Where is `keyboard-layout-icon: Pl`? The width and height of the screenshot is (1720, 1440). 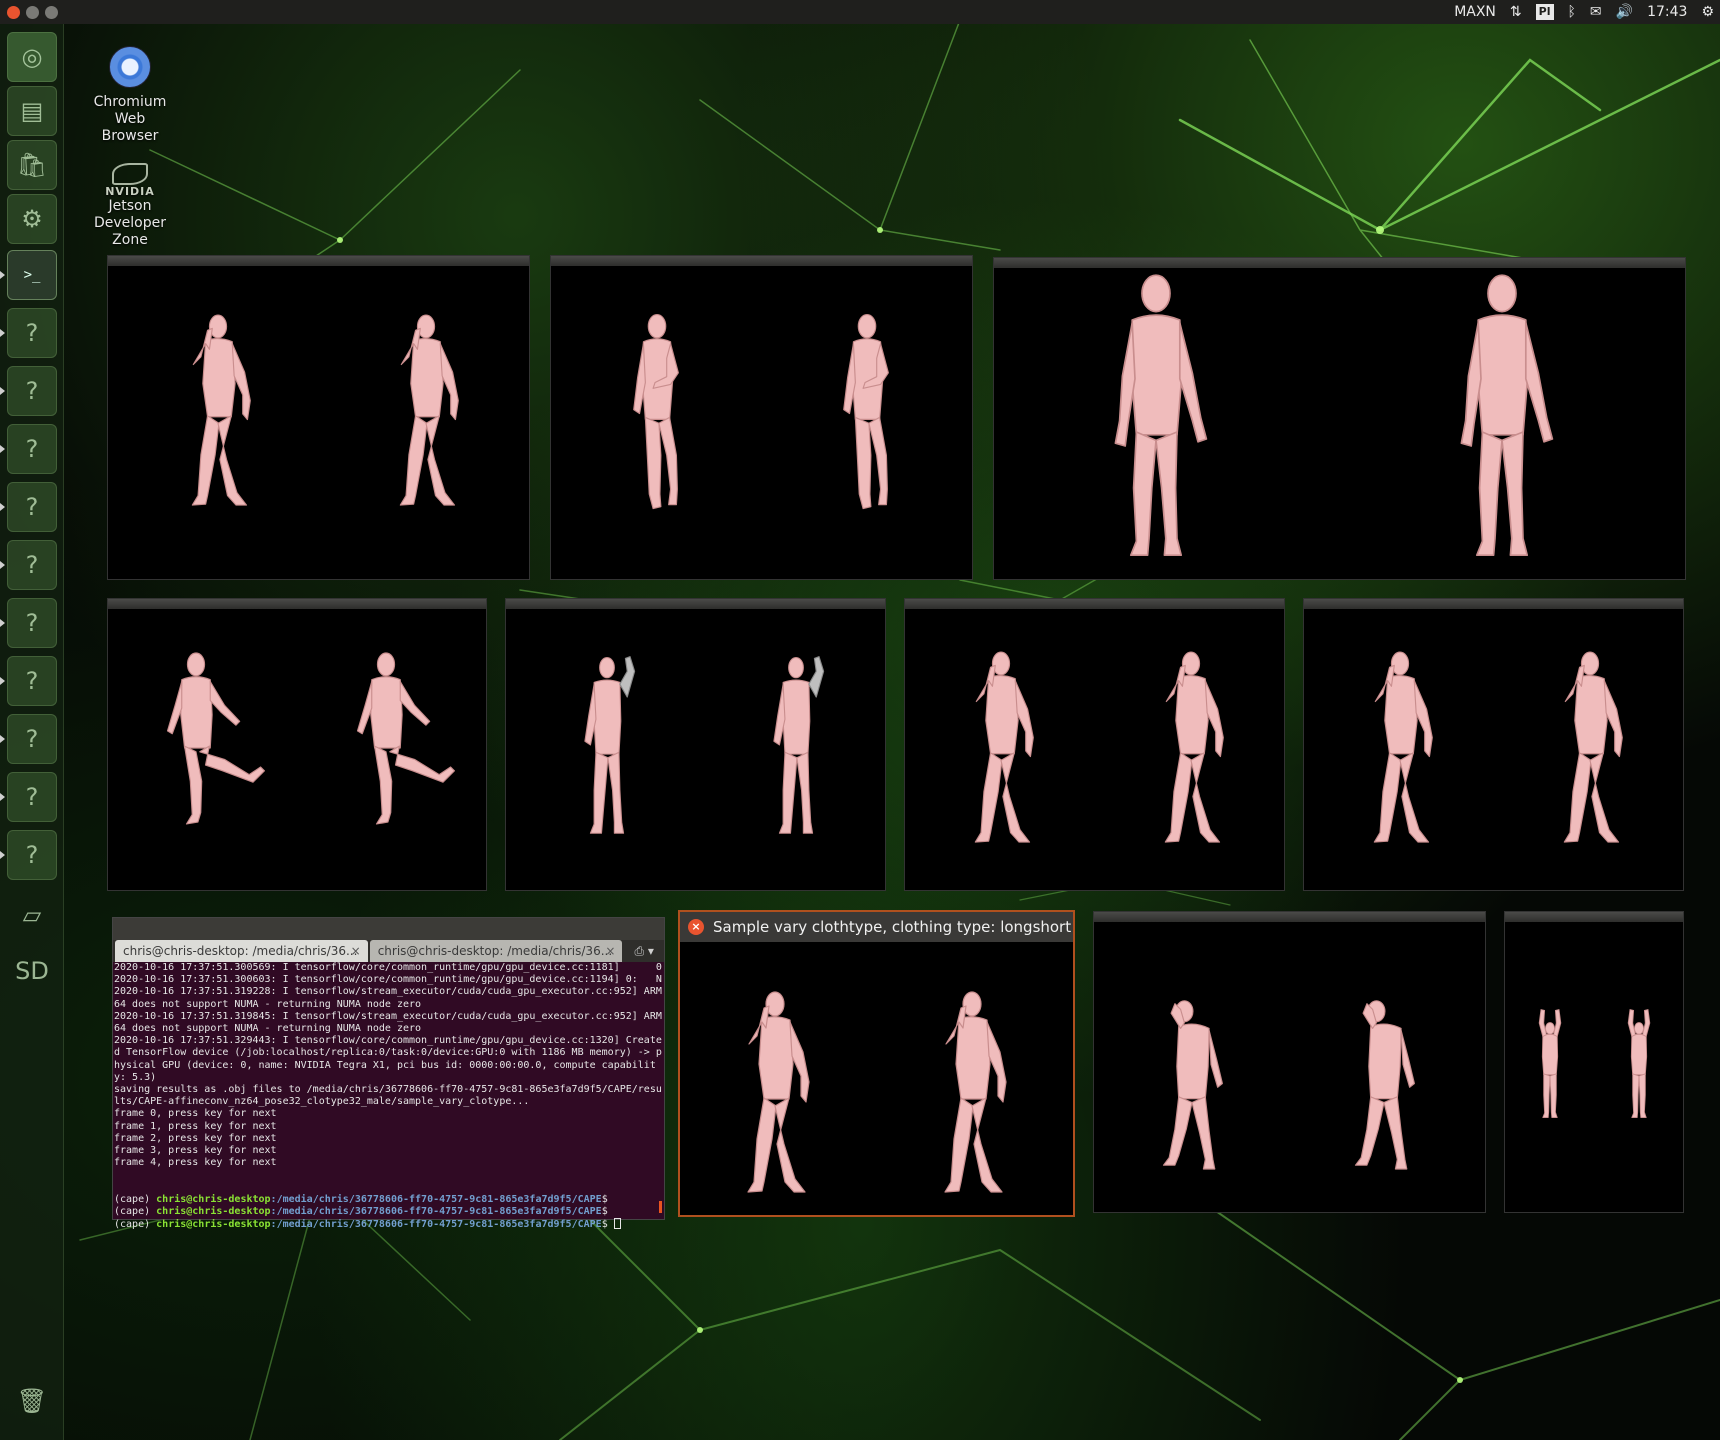 keyboard-layout-icon: Pl is located at coordinates (1544, 12).